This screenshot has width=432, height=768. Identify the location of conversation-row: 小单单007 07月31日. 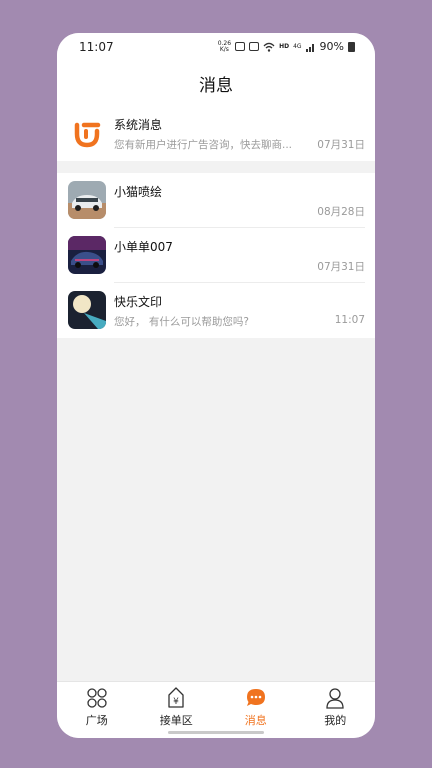
(216, 255).